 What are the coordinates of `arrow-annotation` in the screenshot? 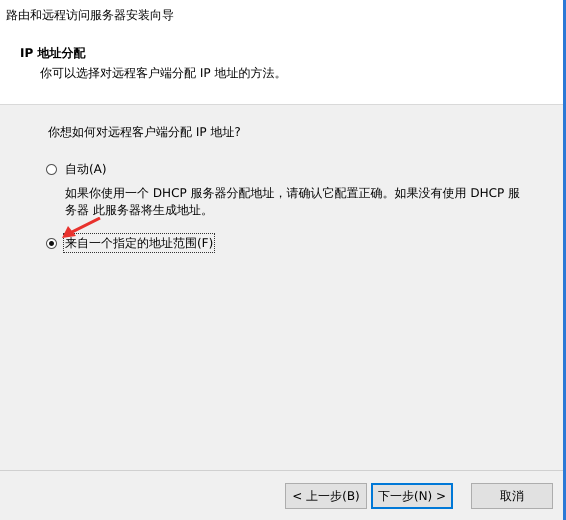 It's located at (81, 227).